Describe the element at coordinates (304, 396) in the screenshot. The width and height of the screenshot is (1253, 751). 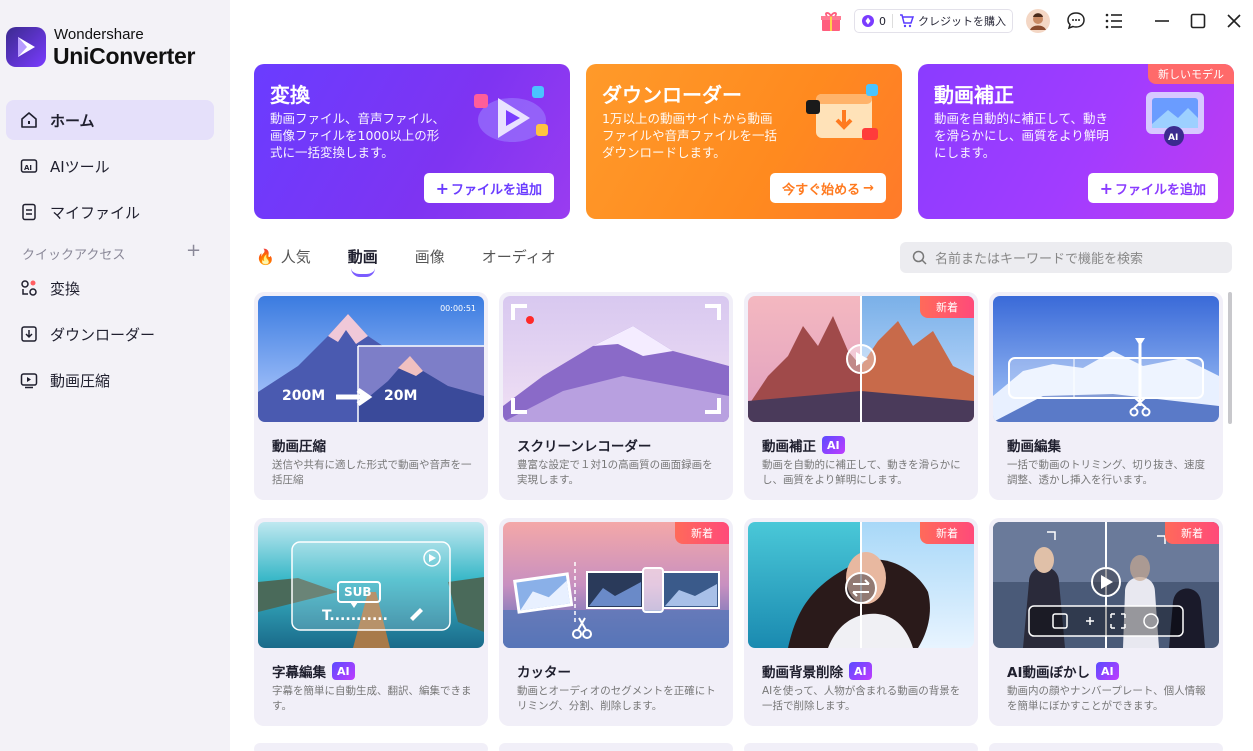
I see `size-before: 200M` at that location.